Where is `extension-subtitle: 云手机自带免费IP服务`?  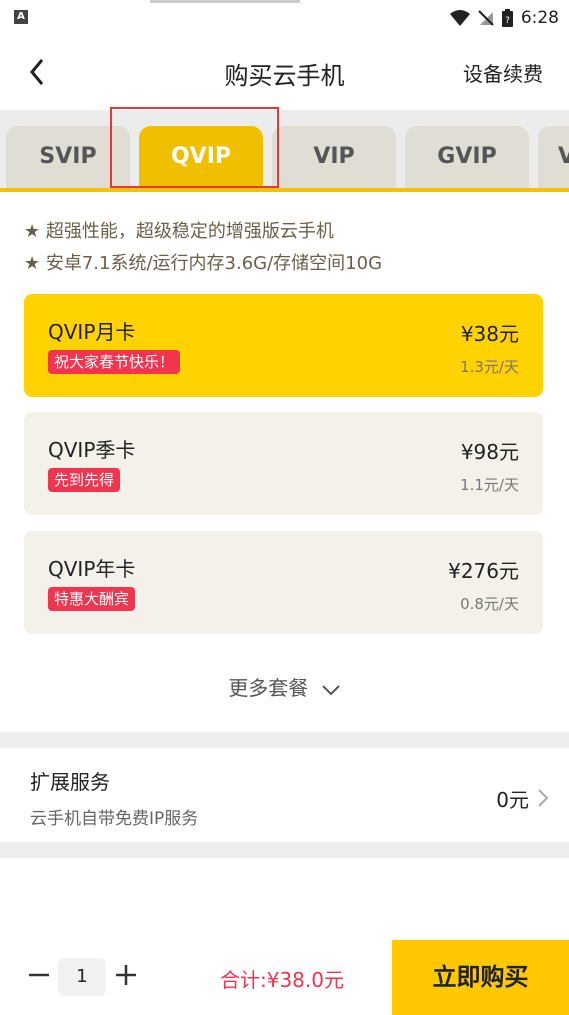
extension-subtitle: 云手机自带免费IP服务 is located at coordinates (114, 819).